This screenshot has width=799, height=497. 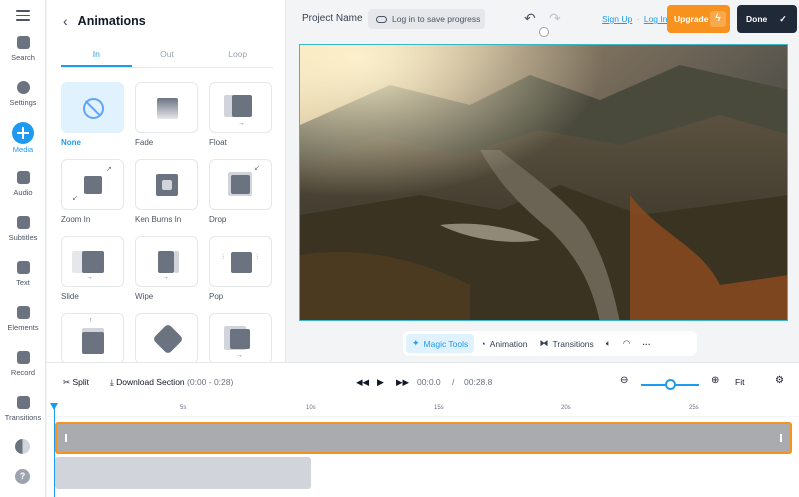 I want to click on more-icon: ···, so click(x=646, y=343).